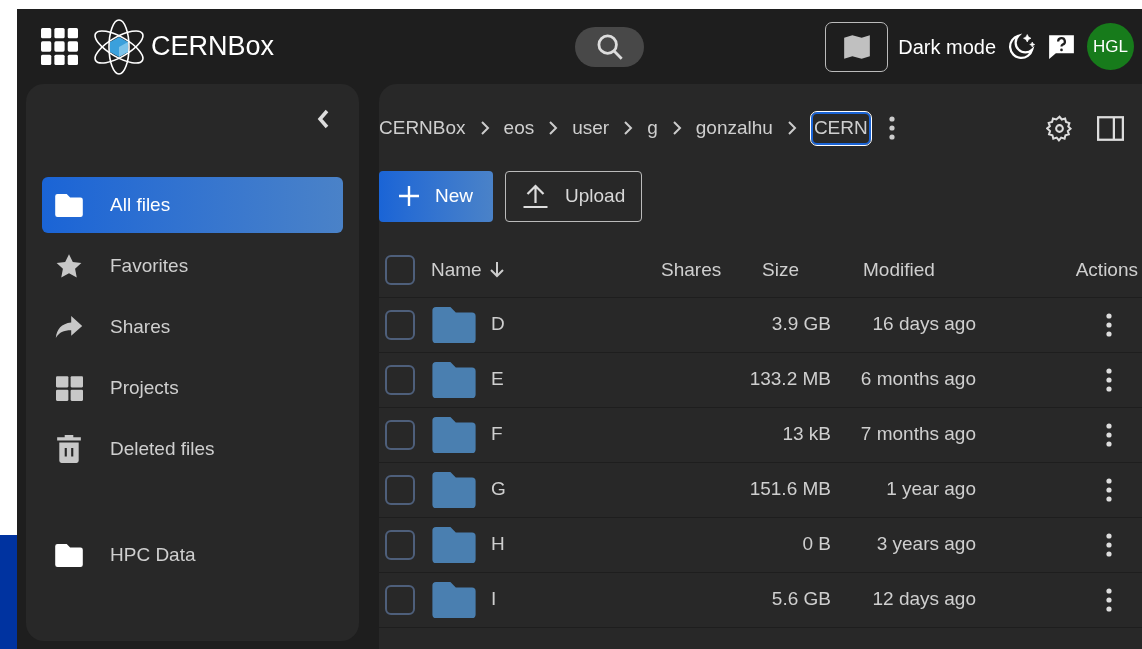  I want to click on search-icon, so click(609, 46).